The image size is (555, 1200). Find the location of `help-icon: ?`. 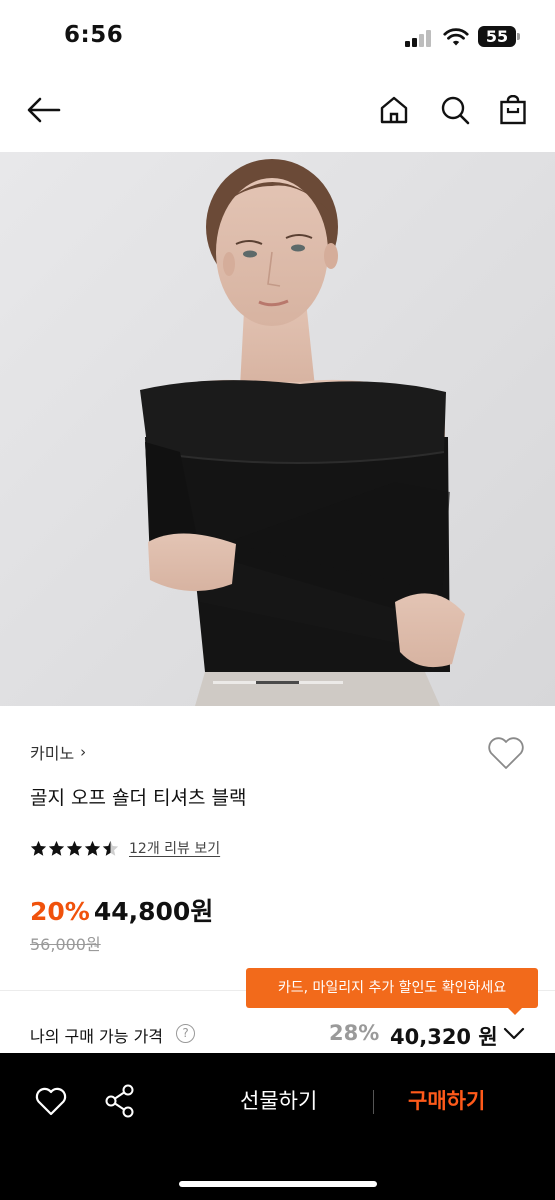

help-icon: ? is located at coordinates (185, 1033).